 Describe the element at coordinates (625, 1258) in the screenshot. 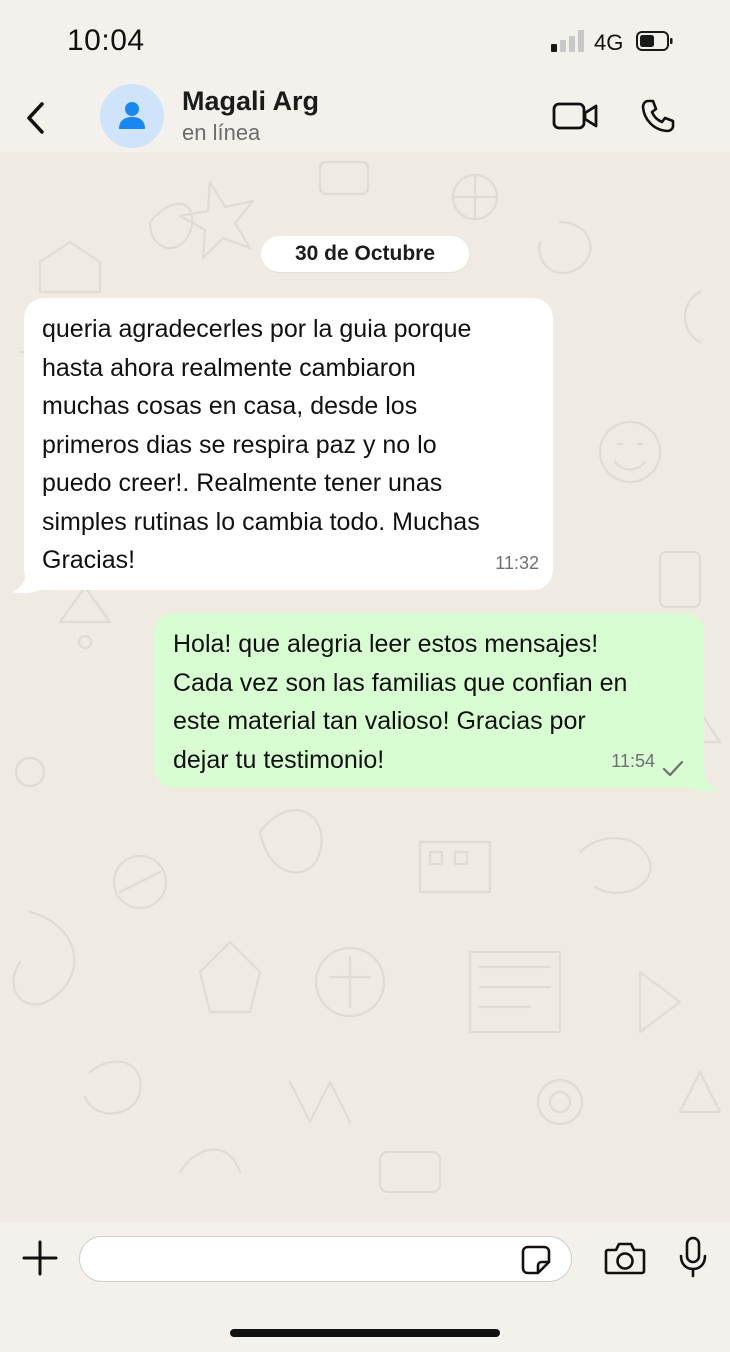

I see `camera-icon` at that location.